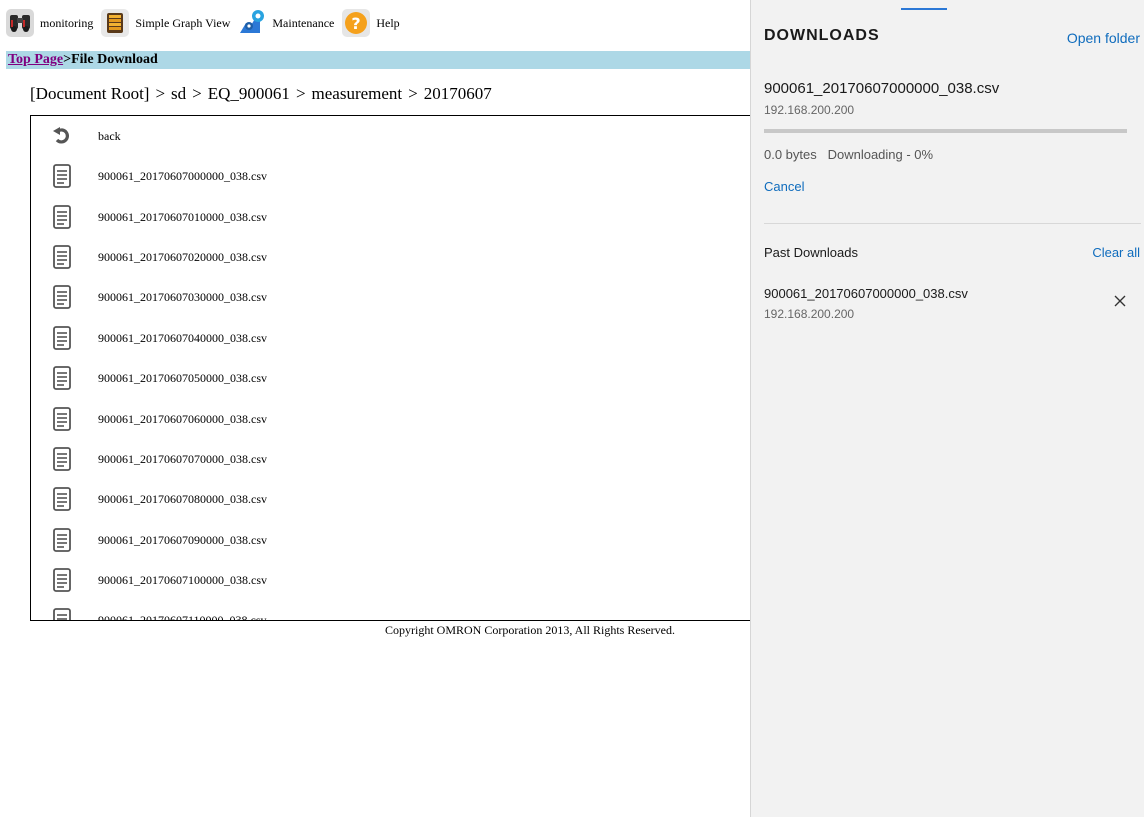  What do you see at coordinates (809, 314) in the screenshot?
I see `past-download-host: 192.168.200.200` at bounding box center [809, 314].